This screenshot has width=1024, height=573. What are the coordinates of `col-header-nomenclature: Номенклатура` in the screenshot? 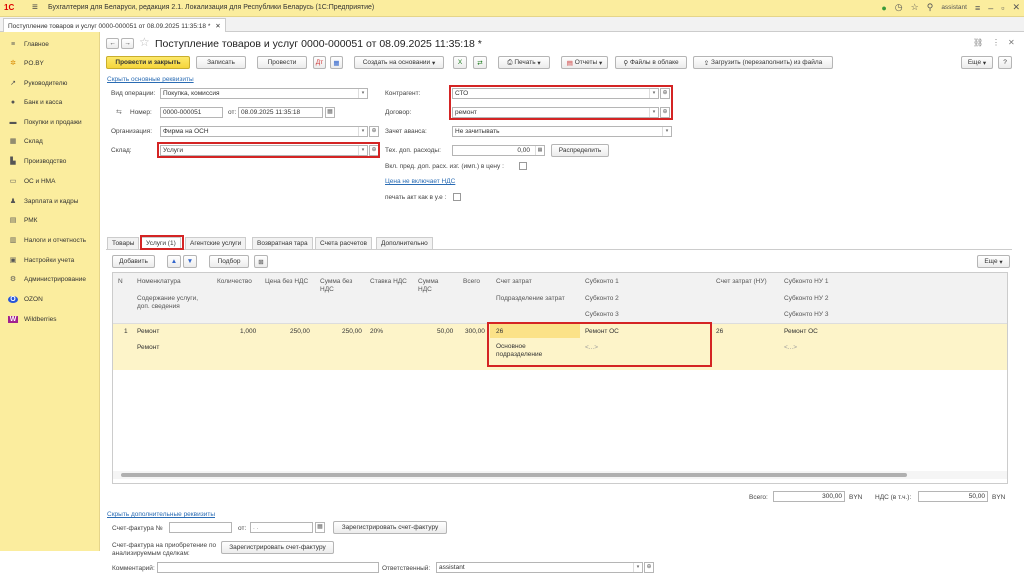 It's located at (159, 282).